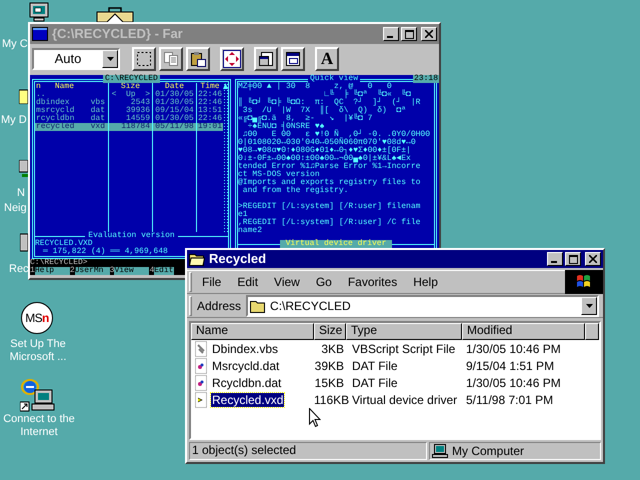 Image resolution: width=640 pixels, height=480 pixels. I want to click on file-content-line: ,REGEDIT [/L:system] [/R:user] /C file, so click(330, 223).